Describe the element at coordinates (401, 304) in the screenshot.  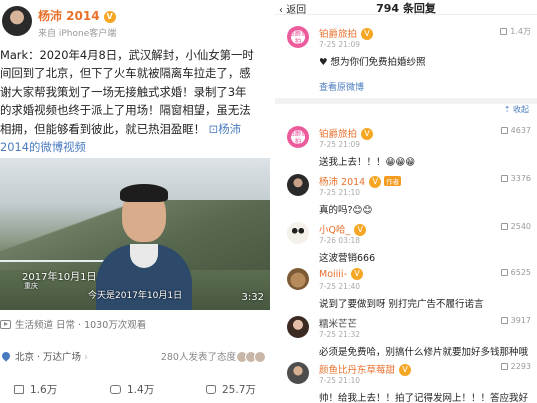
I see `comment-text: 说到了要做到呀 别打完广告不履行诺言` at that location.